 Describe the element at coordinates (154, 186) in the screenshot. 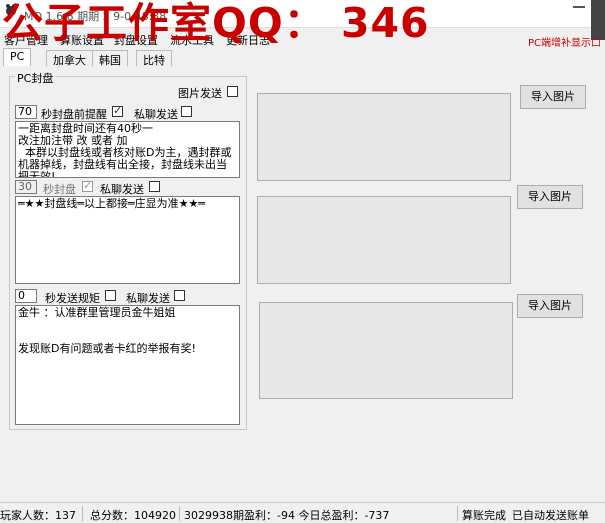

I see `row2-private-checkbox` at that location.